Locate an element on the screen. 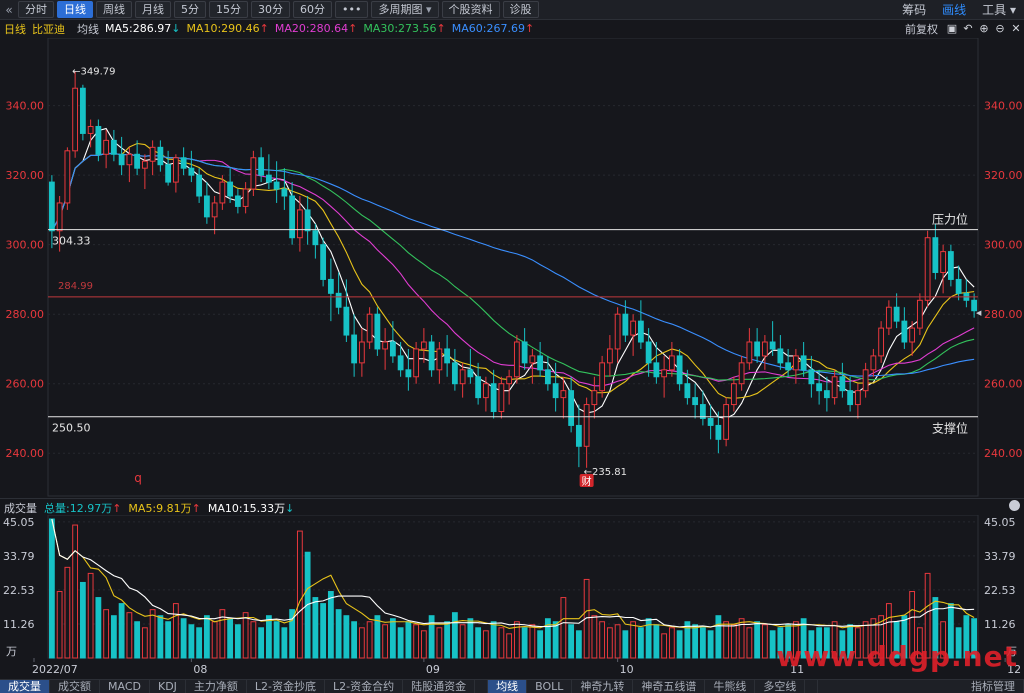  tab-7: 60分 is located at coordinates (312, 9).